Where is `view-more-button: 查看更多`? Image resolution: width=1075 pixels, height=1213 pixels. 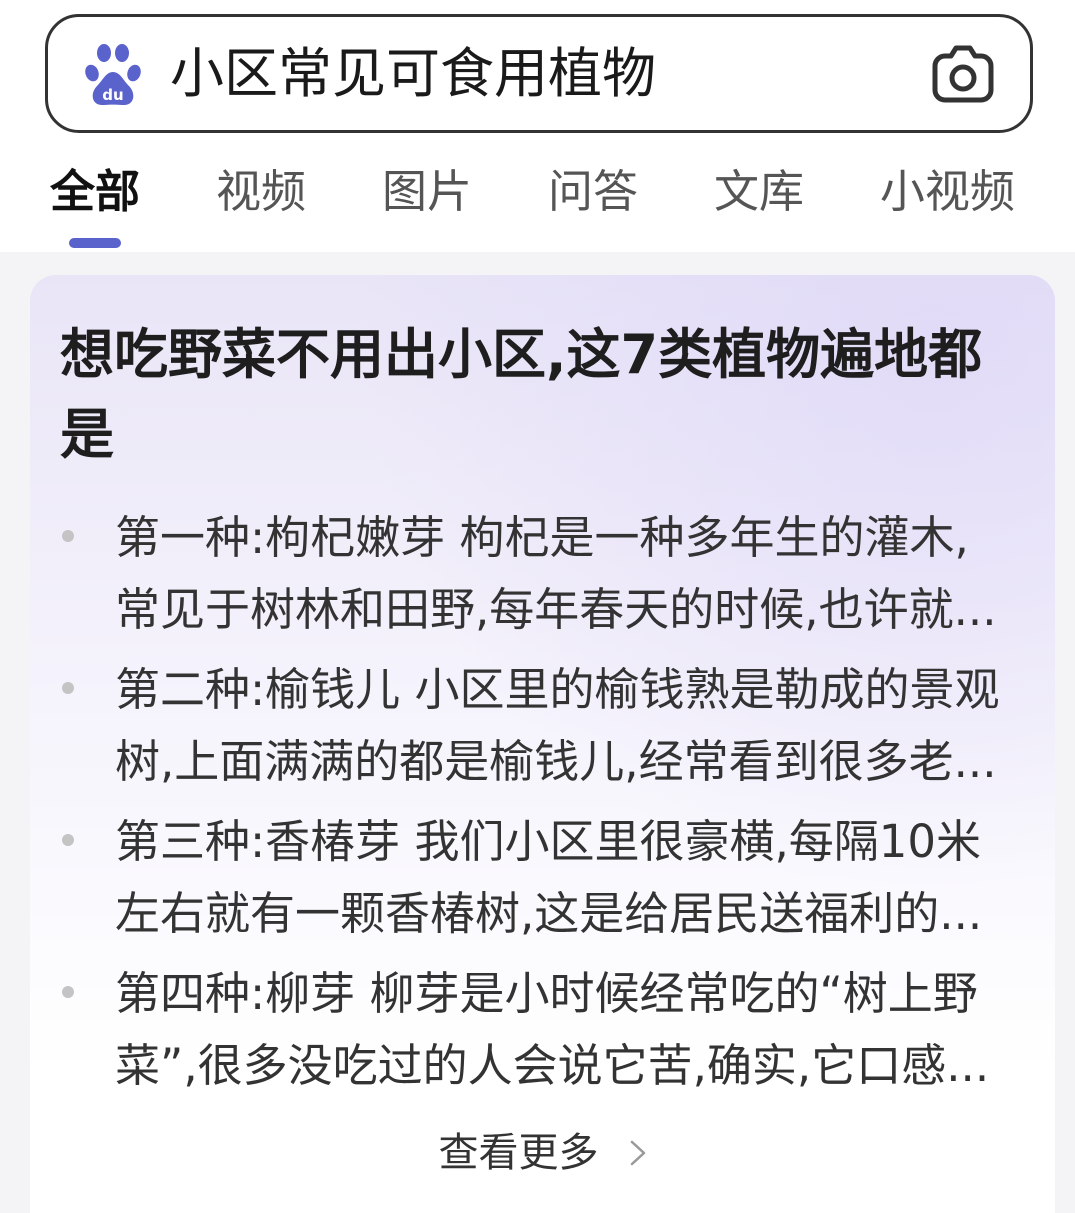
view-more-button: 查看更多 is located at coordinates (542, 1153).